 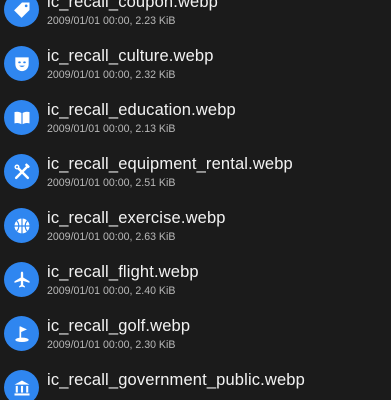 I want to click on file-name: ic_recall_flight.webp, so click(x=123, y=272).